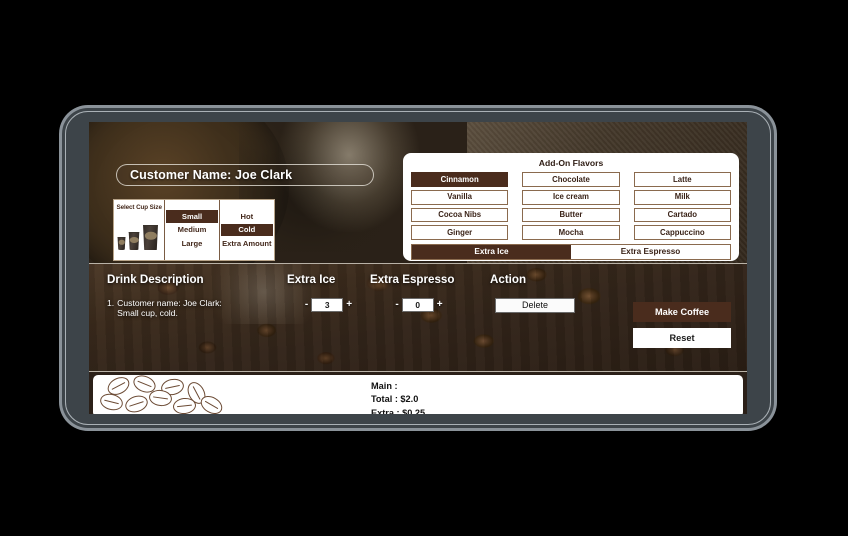 Image resolution: width=848 pixels, height=536 pixels. I want to click on extra-option-extra-ice: Extra Ice, so click(491, 252).